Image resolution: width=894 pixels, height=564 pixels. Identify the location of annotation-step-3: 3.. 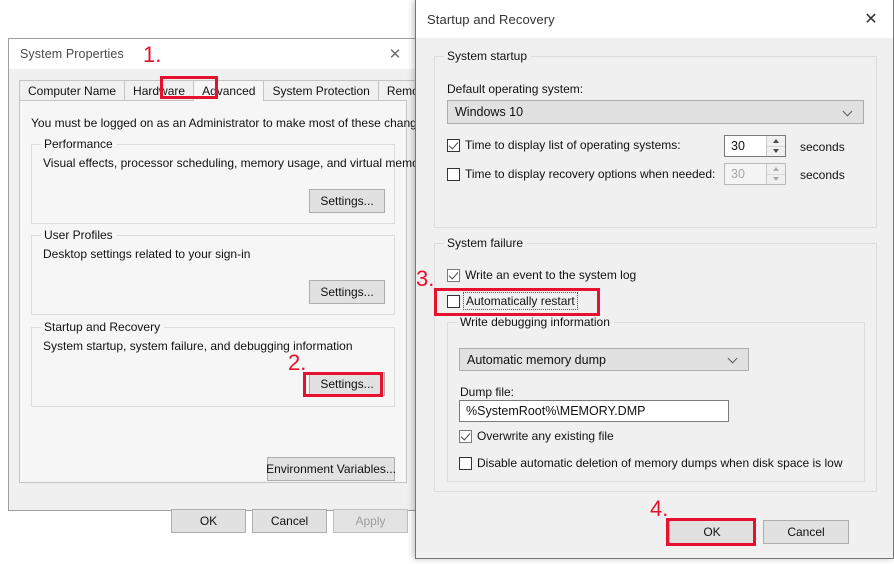
(425, 278).